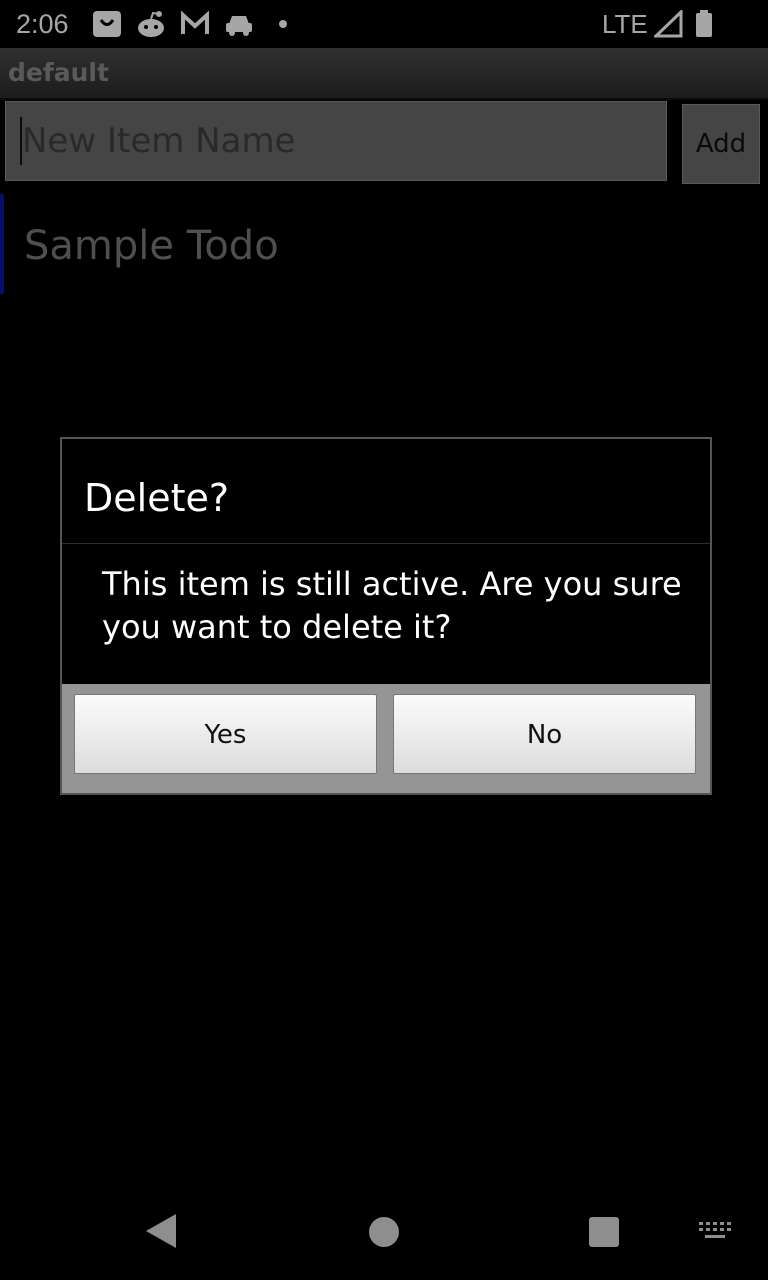 This screenshot has width=768, height=1280. Describe the element at coordinates (157, 498) in the screenshot. I see `dialog-title: Delete?` at that location.